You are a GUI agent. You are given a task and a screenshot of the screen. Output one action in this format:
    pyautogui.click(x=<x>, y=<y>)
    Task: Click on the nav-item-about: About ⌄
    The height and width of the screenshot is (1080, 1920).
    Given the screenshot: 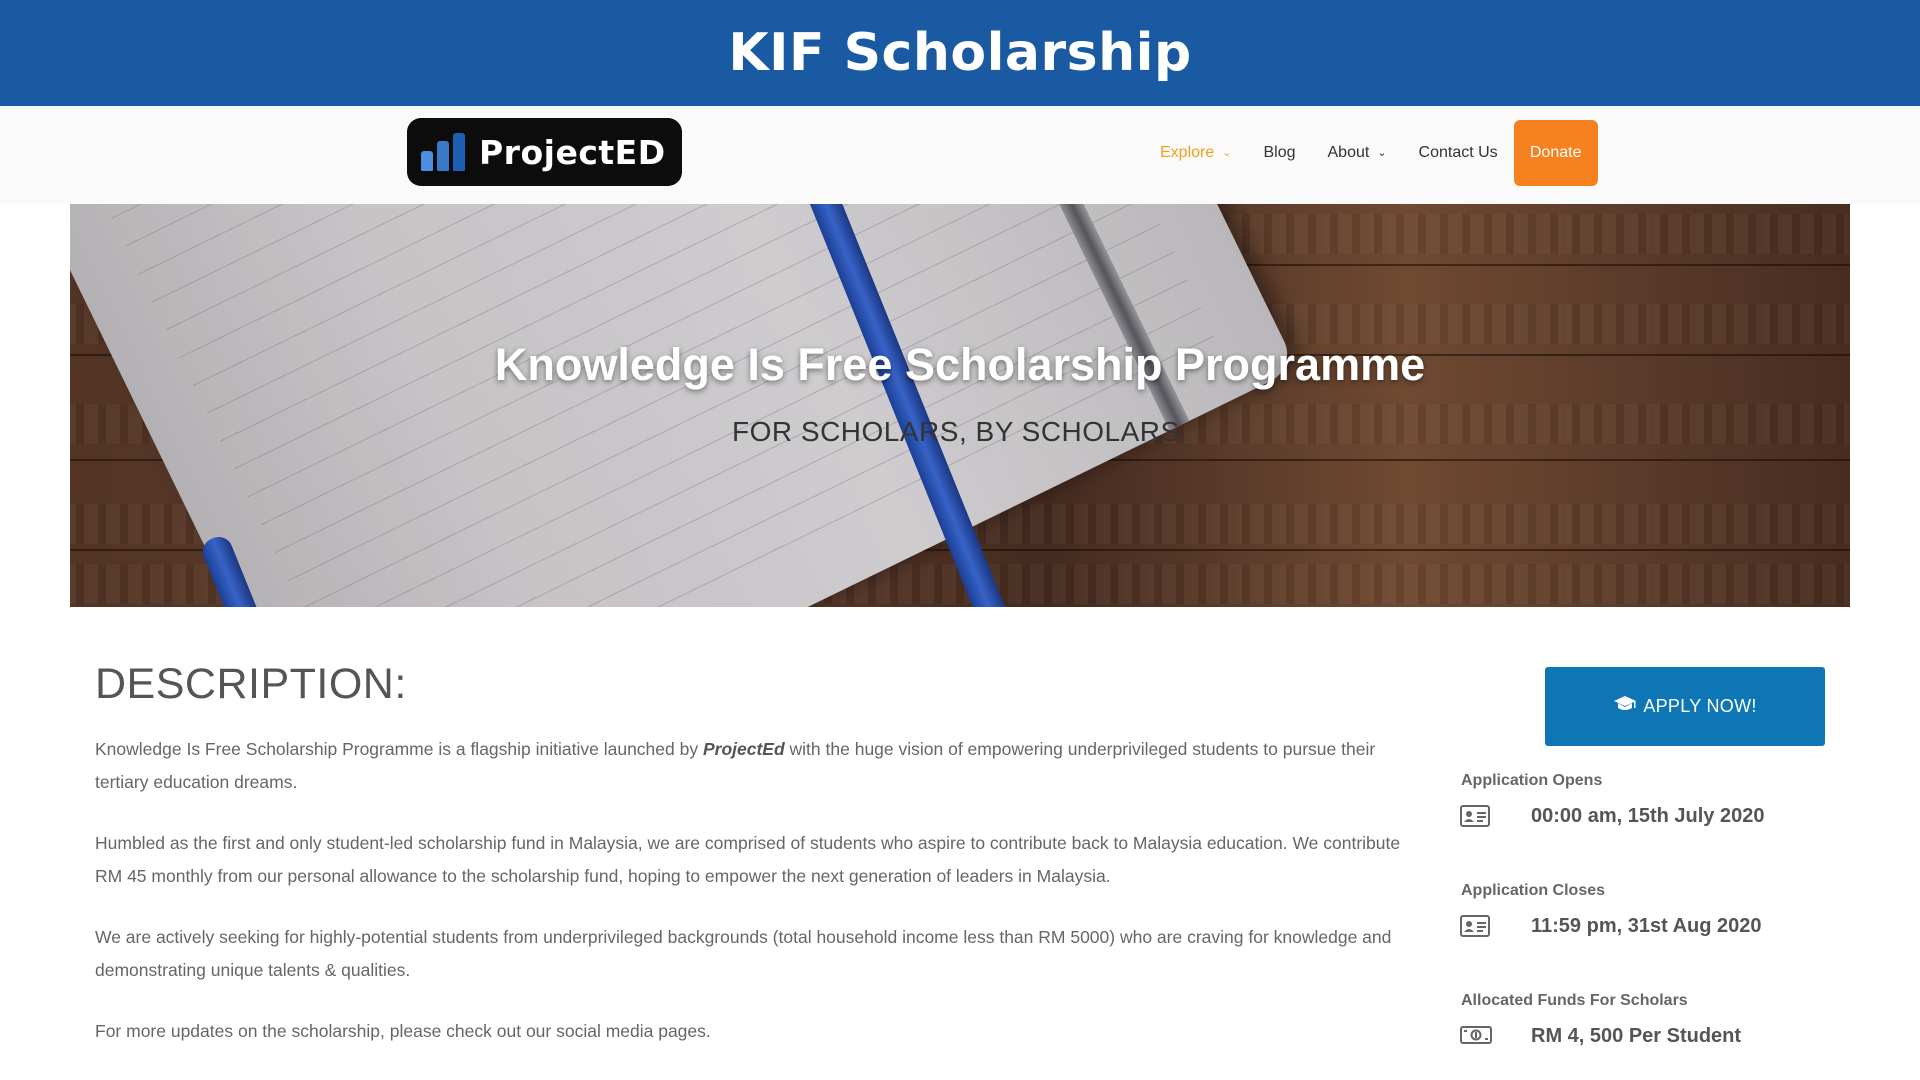 What is the action you would take?
    pyautogui.click(x=1357, y=153)
    